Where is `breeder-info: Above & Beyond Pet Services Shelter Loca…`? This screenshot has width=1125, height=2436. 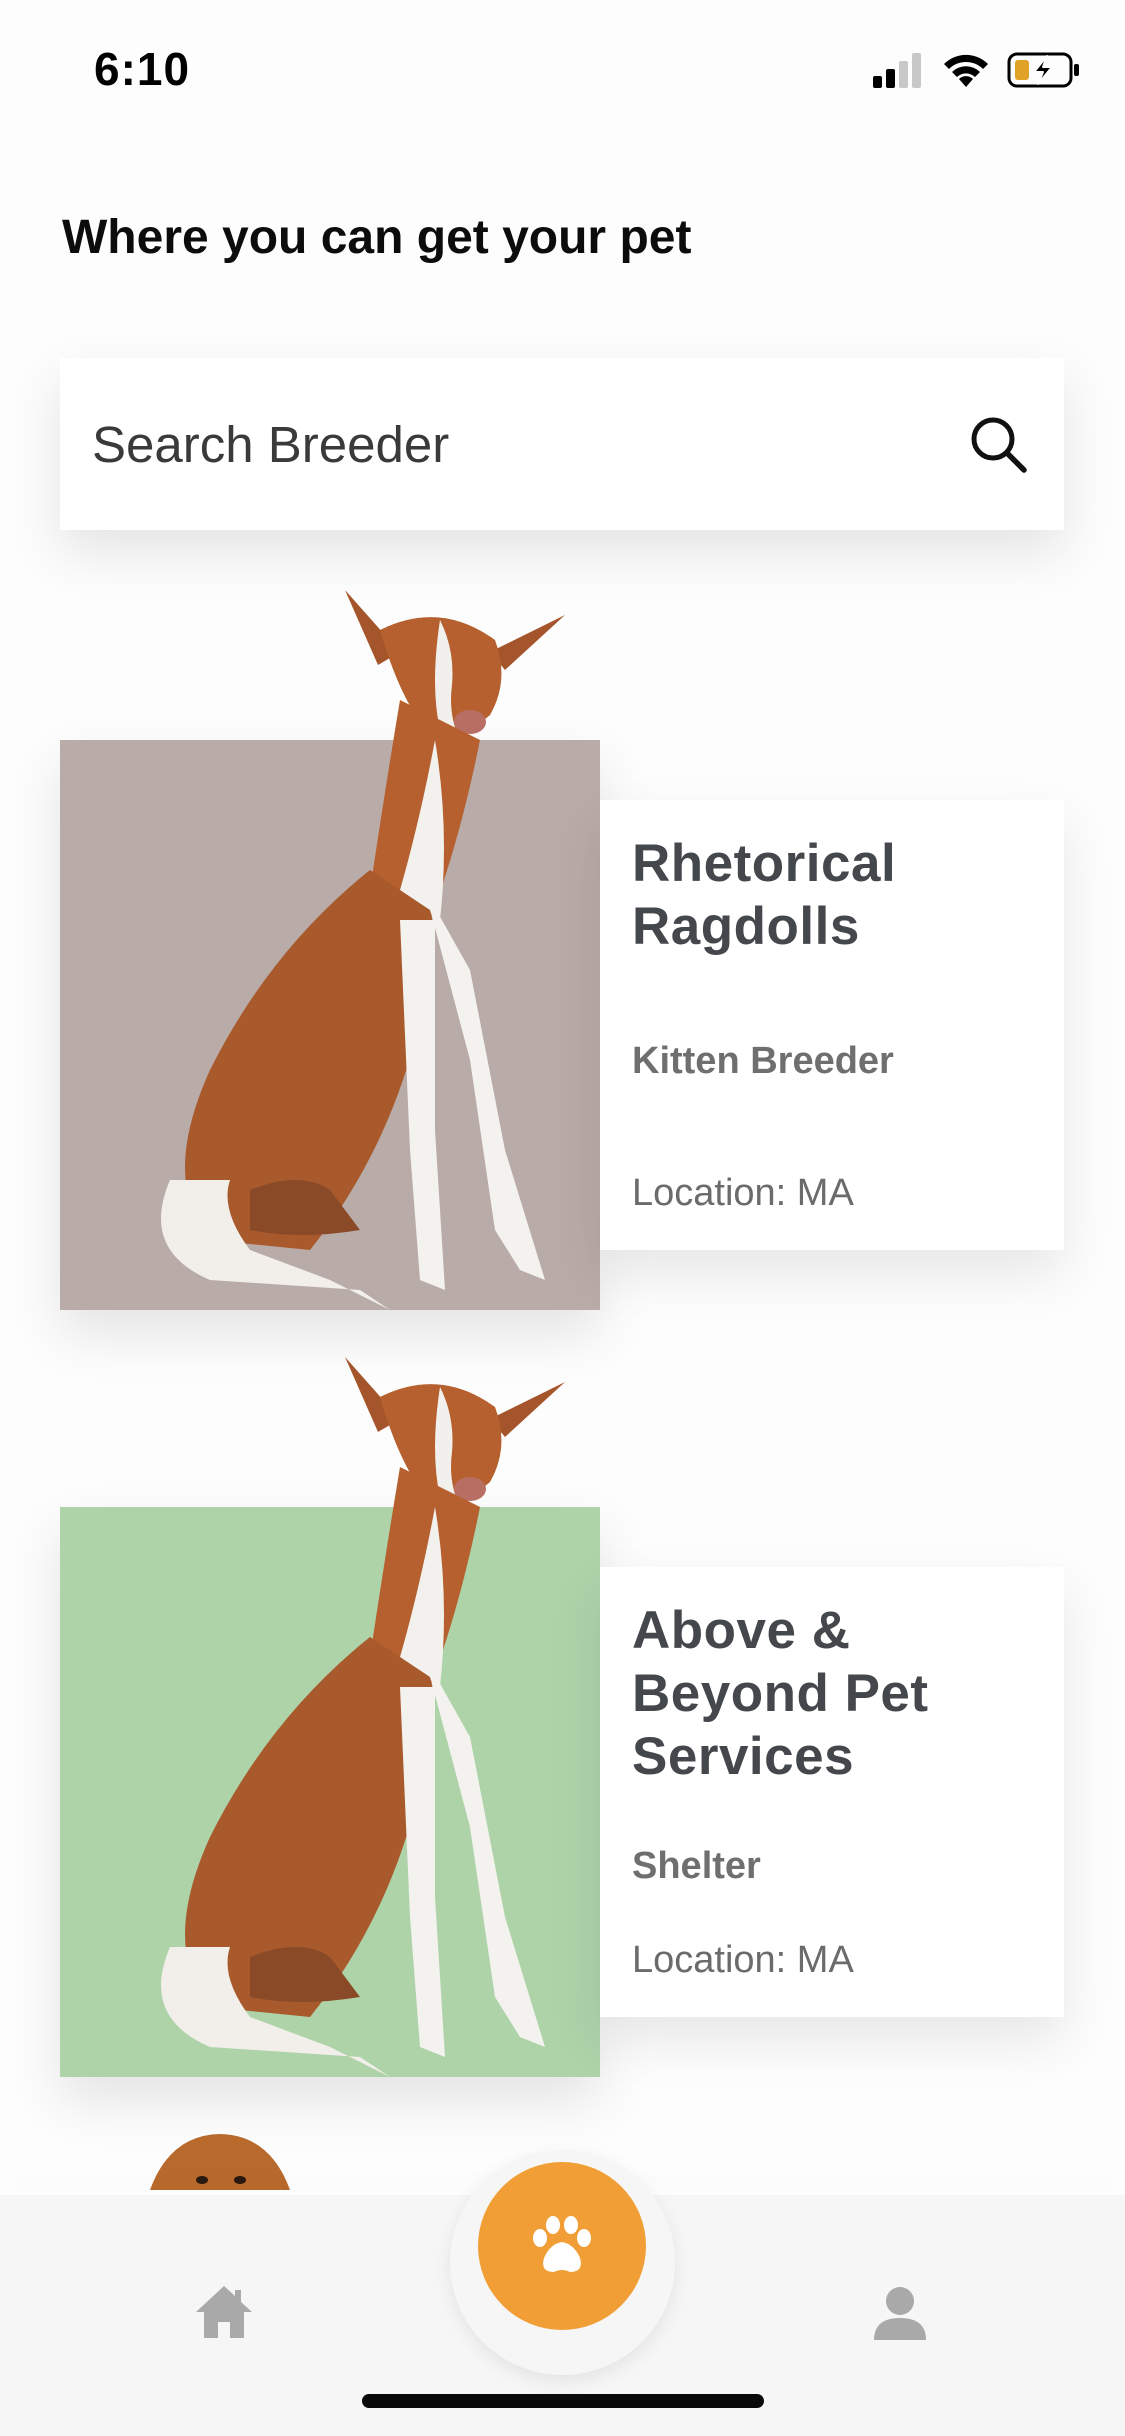
breeder-info: Above & Beyond Pet Services Shelter Loca… is located at coordinates (832, 1792).